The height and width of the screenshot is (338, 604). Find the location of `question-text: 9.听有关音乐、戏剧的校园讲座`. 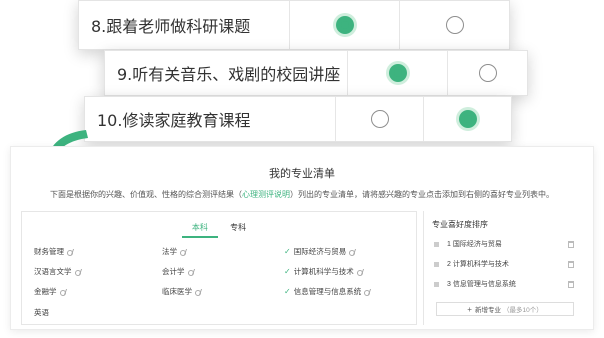

question-text: 9.听有关音乐、戏剧的校园讲座 is located at coordinates (229, 74).